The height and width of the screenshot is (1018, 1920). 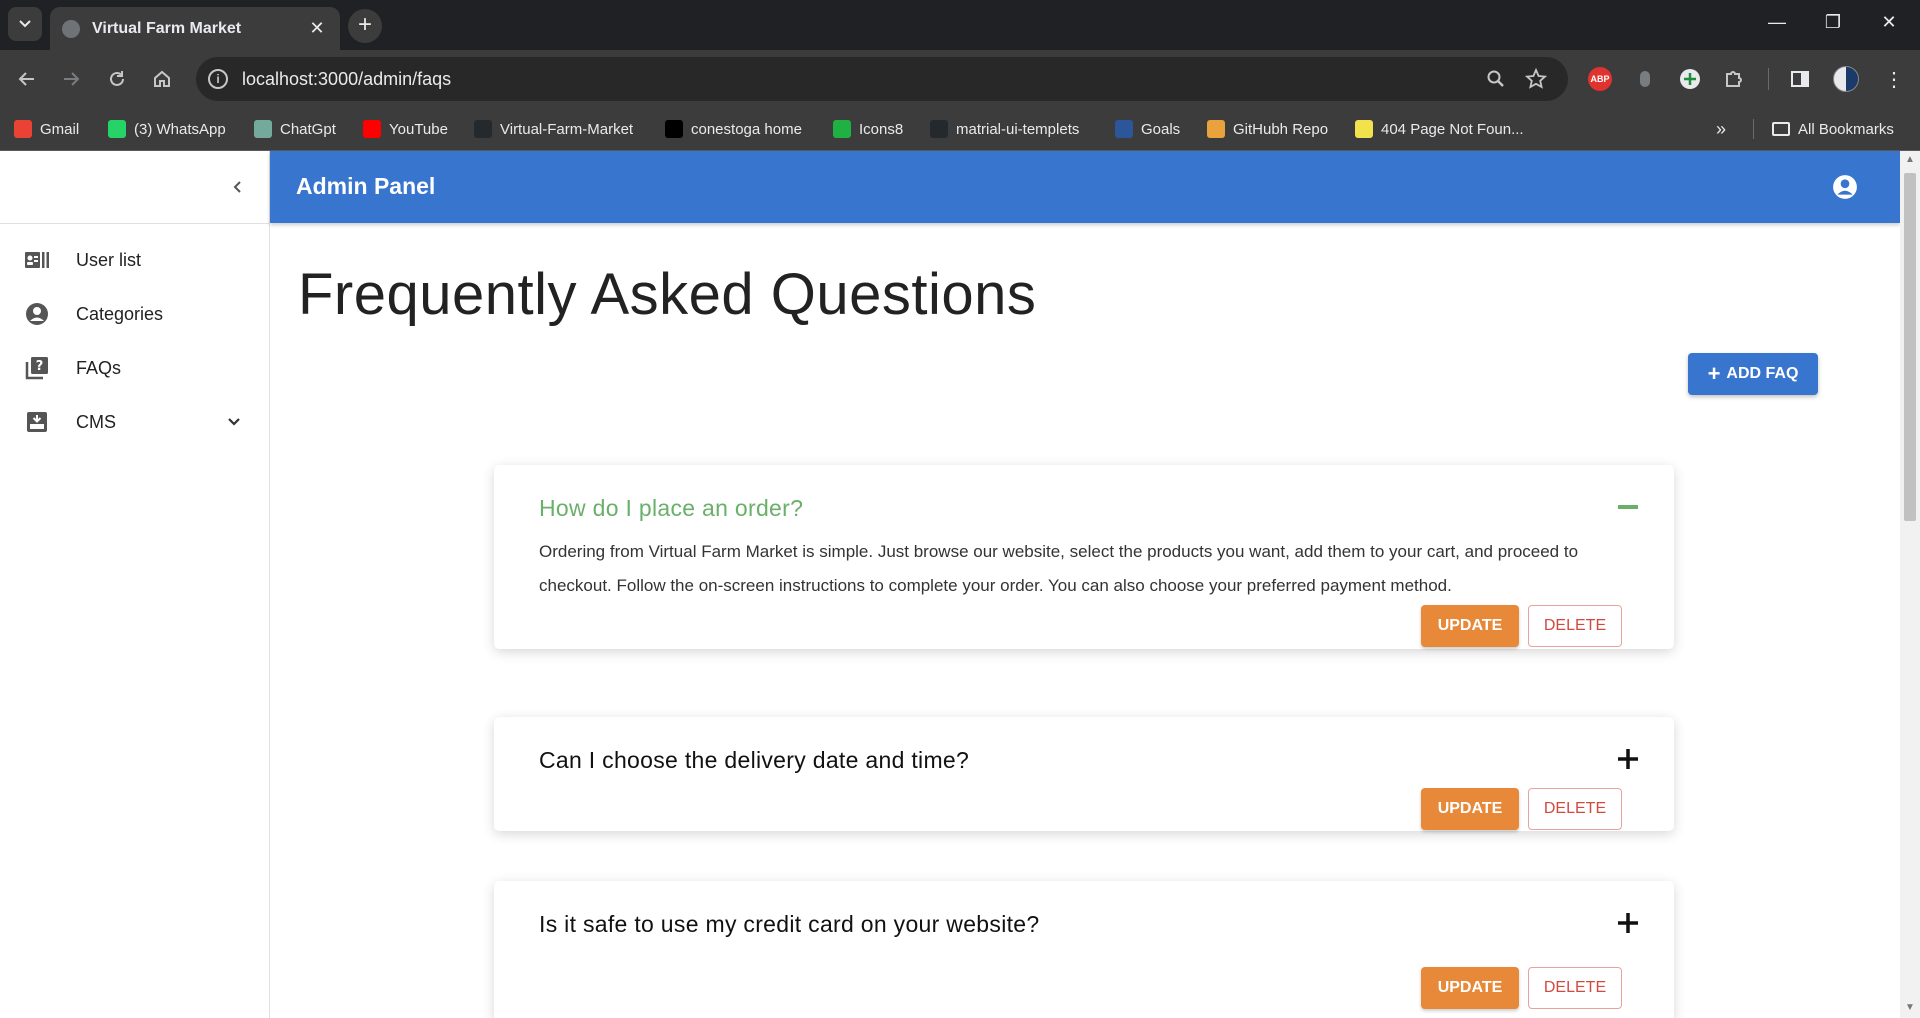 I want to click on tab-title: Virtual Farm Market, so click(x=167, y=28).